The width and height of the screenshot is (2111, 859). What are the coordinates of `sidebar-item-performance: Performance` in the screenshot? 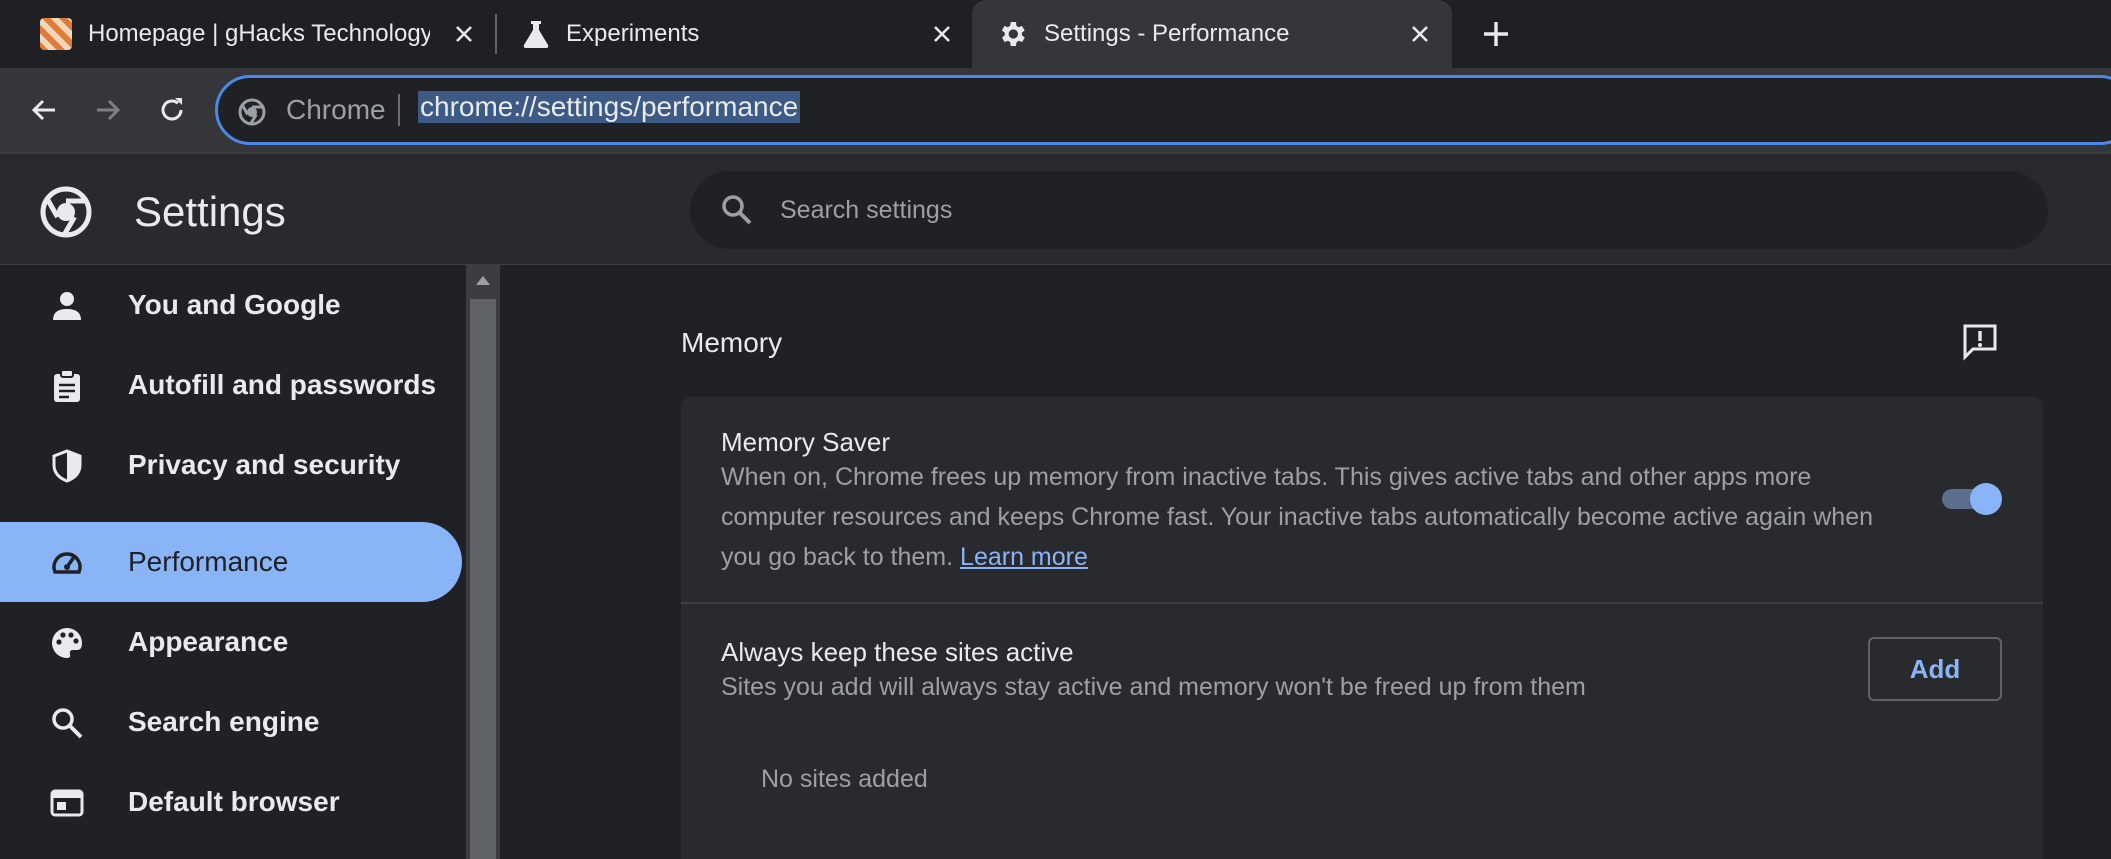 It's located at (231, 562).